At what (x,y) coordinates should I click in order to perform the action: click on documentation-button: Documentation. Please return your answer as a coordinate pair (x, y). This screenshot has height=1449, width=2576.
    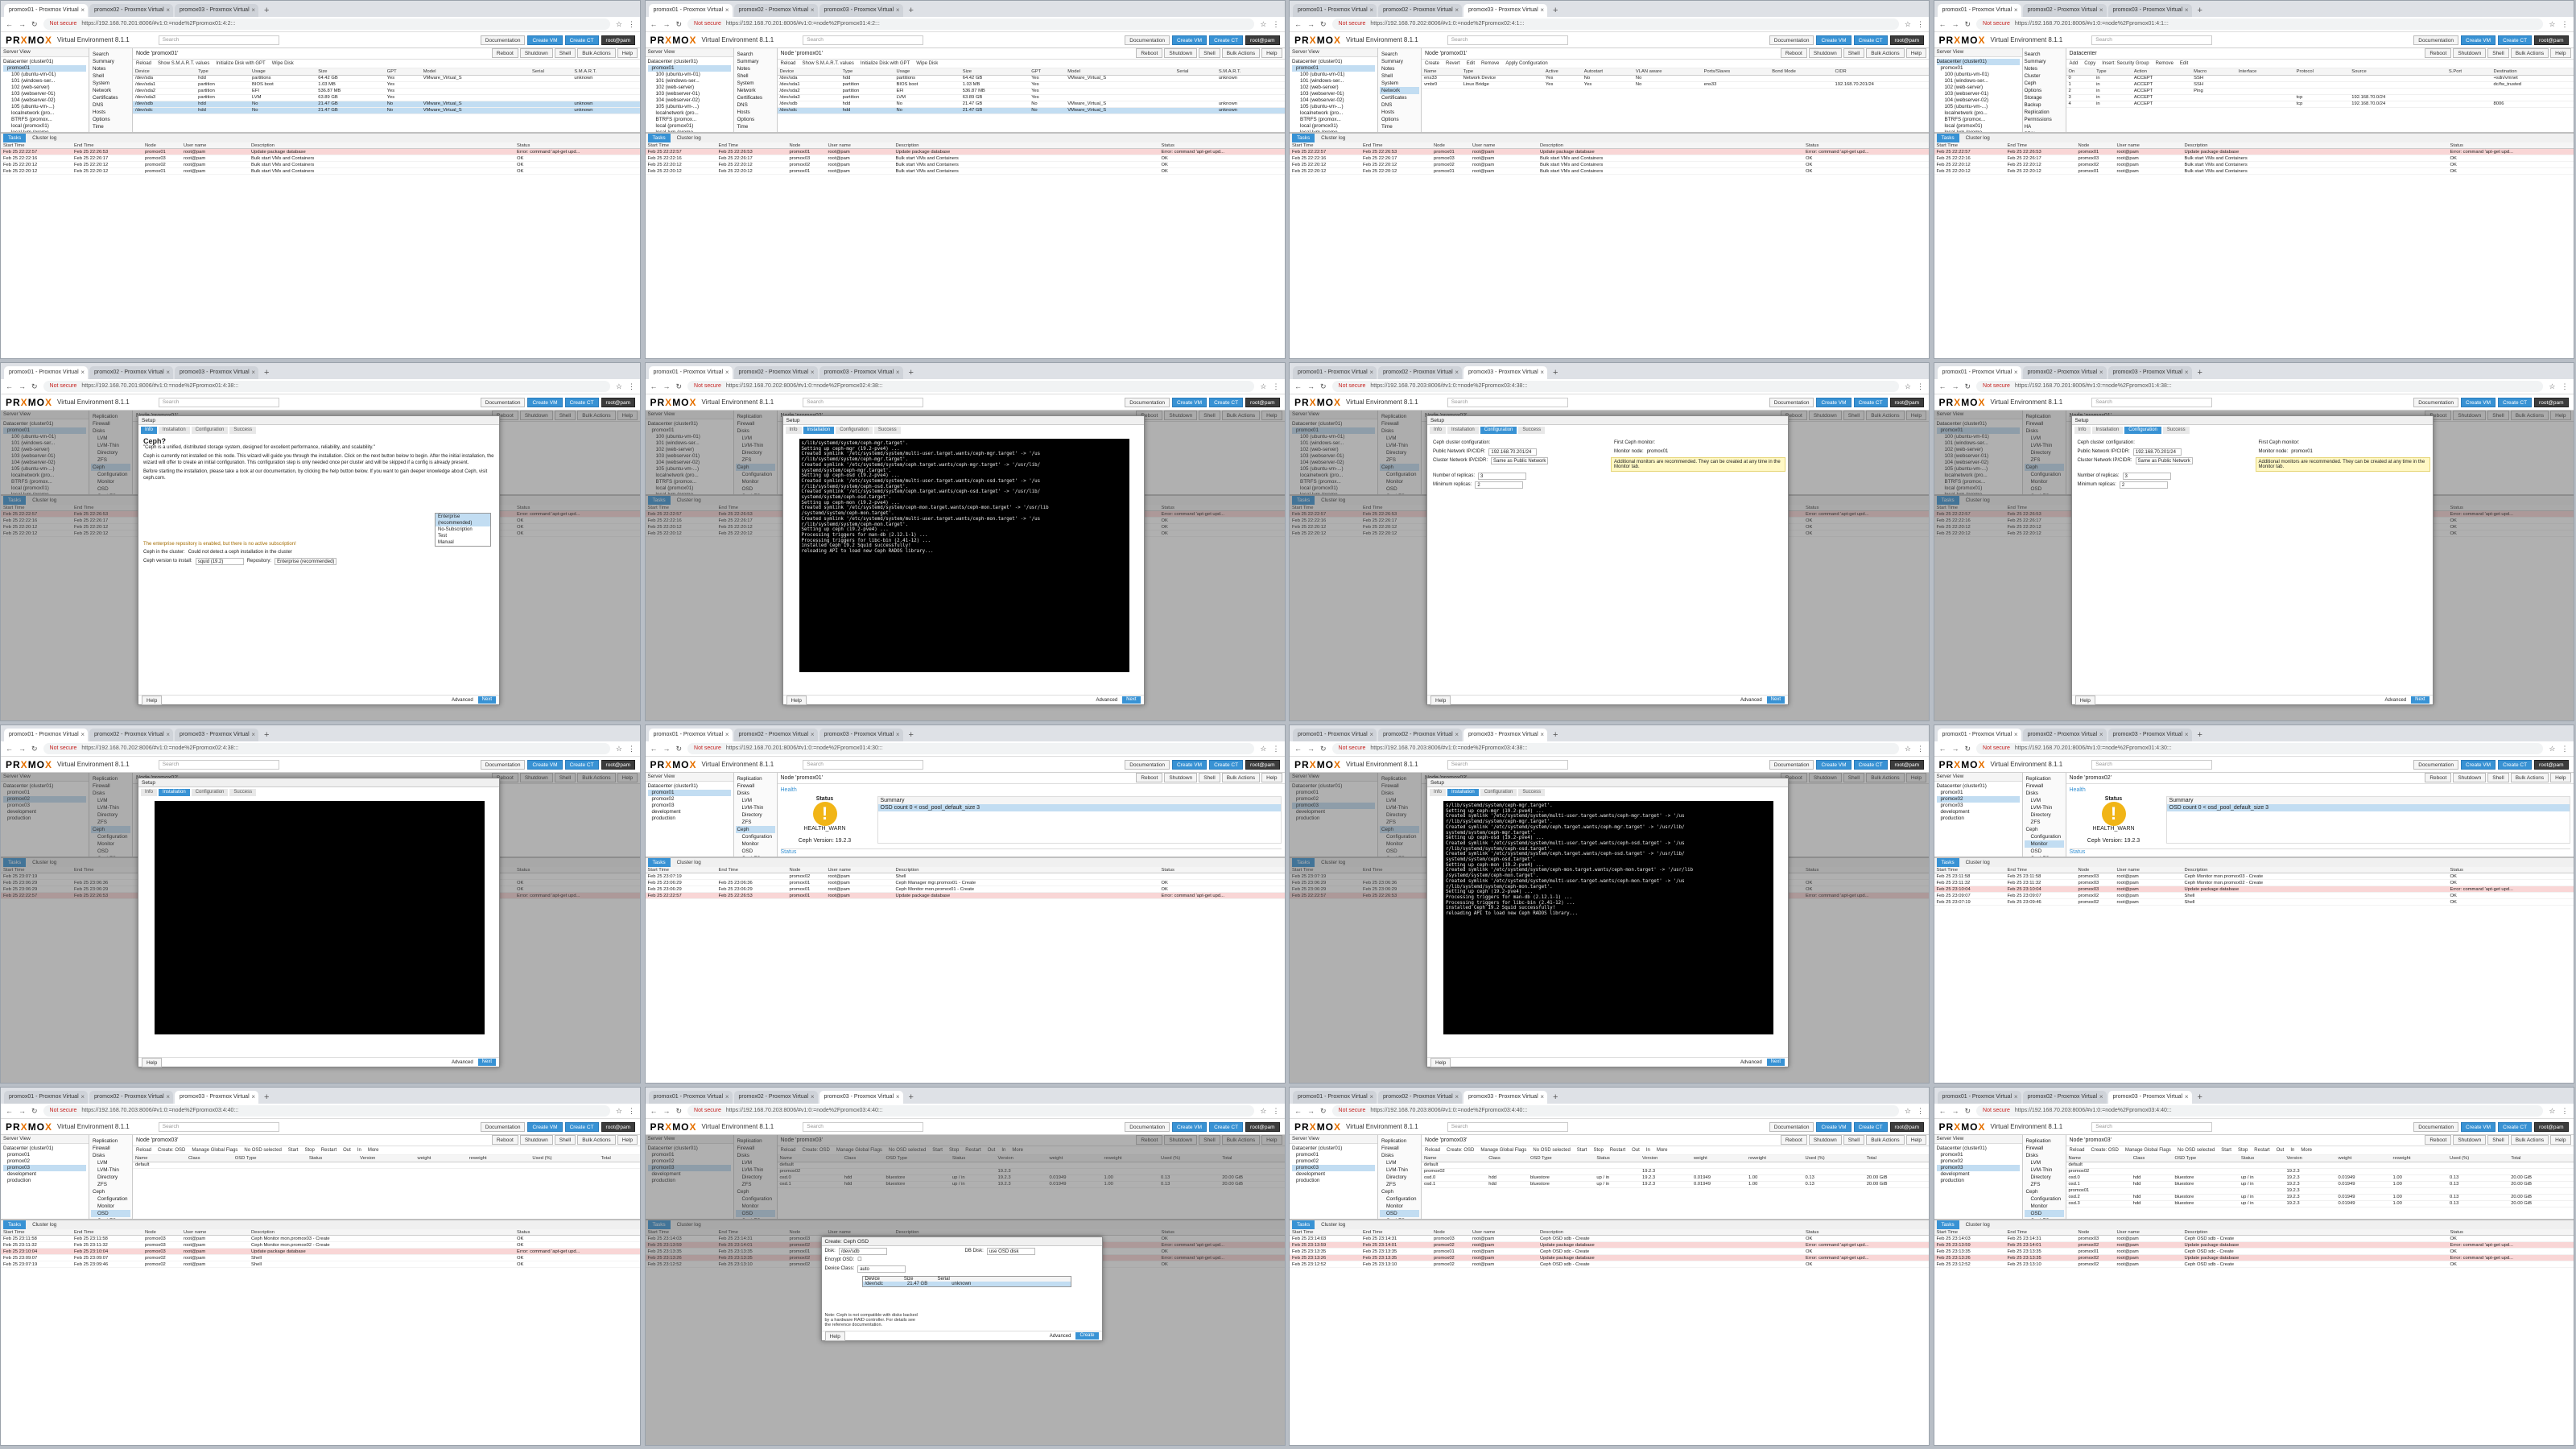
    Looking at the image, I should click on (1791, 40).